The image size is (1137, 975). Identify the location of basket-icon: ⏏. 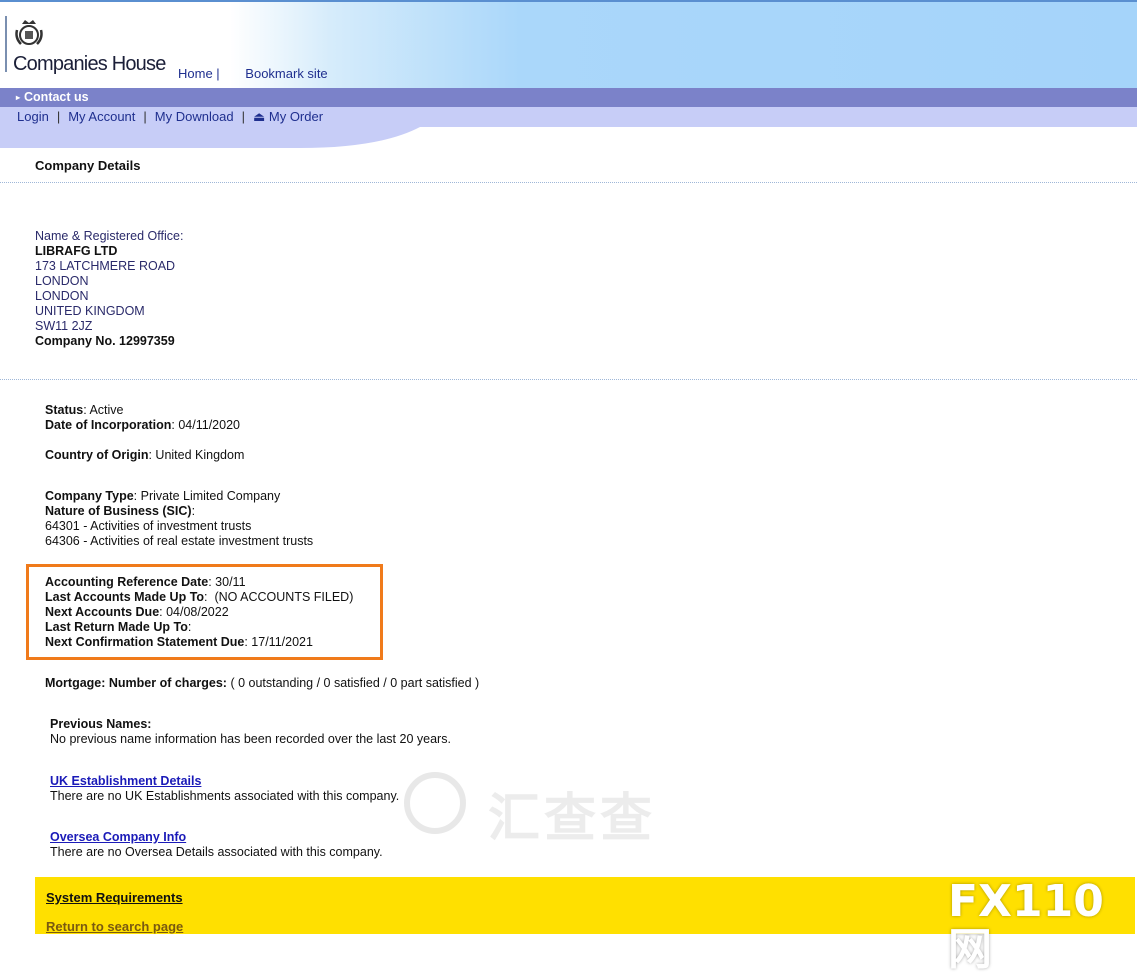
(259, 116).